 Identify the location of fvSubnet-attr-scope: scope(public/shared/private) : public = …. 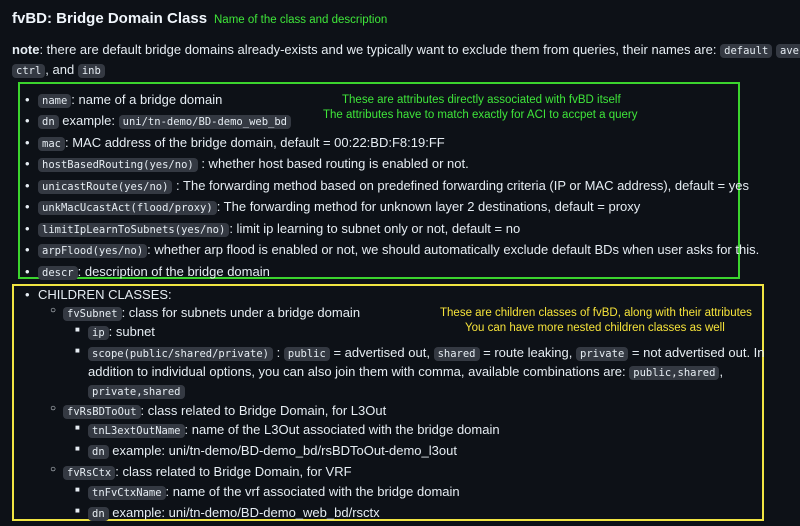
(420, 353).